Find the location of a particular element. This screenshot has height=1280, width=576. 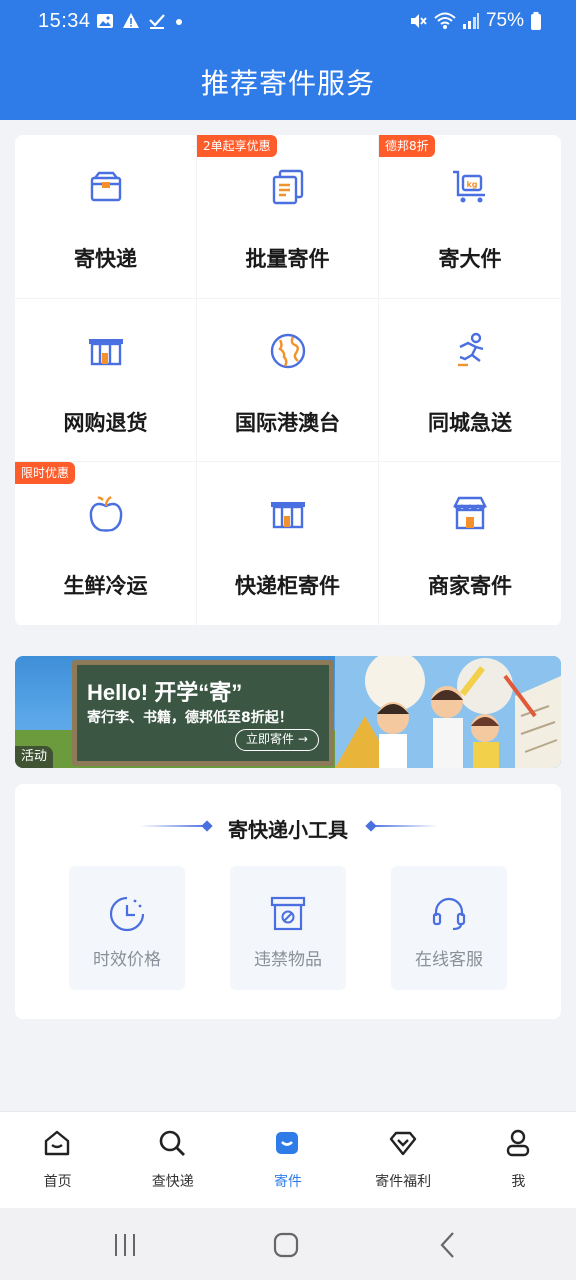

service-label: 国际港澳台 is located at coordinates (287, 422).